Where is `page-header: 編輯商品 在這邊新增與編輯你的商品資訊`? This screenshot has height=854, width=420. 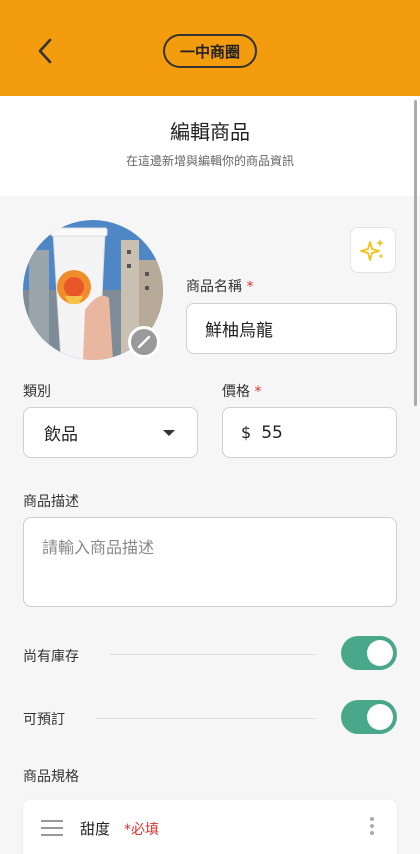
page-header: 編輯商品 在這邊新增與編輯你的商品資訊 is located at coordinates (210, 146).